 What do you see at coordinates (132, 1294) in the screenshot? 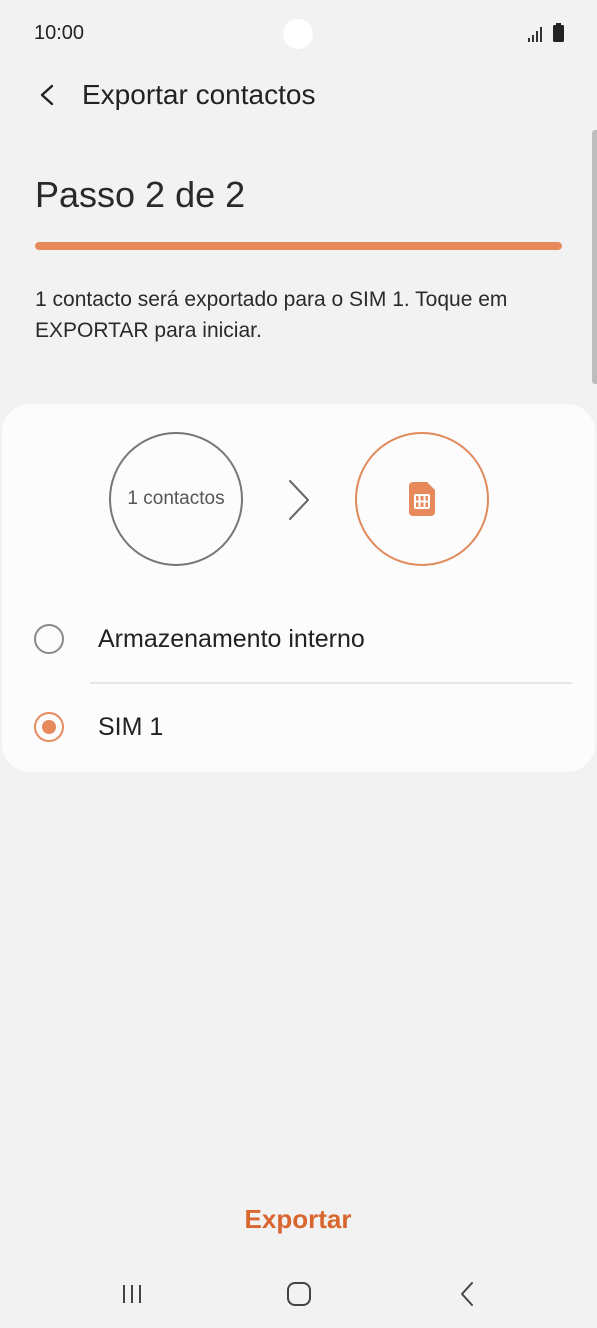
I see `recent-apps-icon` at bounding box center [132, 1294].